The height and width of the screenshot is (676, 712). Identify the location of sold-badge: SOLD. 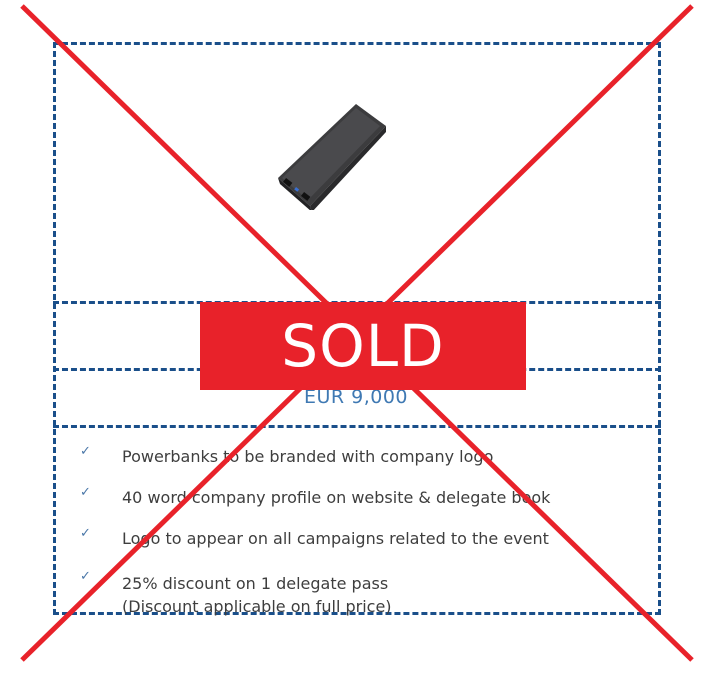
(363, 346).